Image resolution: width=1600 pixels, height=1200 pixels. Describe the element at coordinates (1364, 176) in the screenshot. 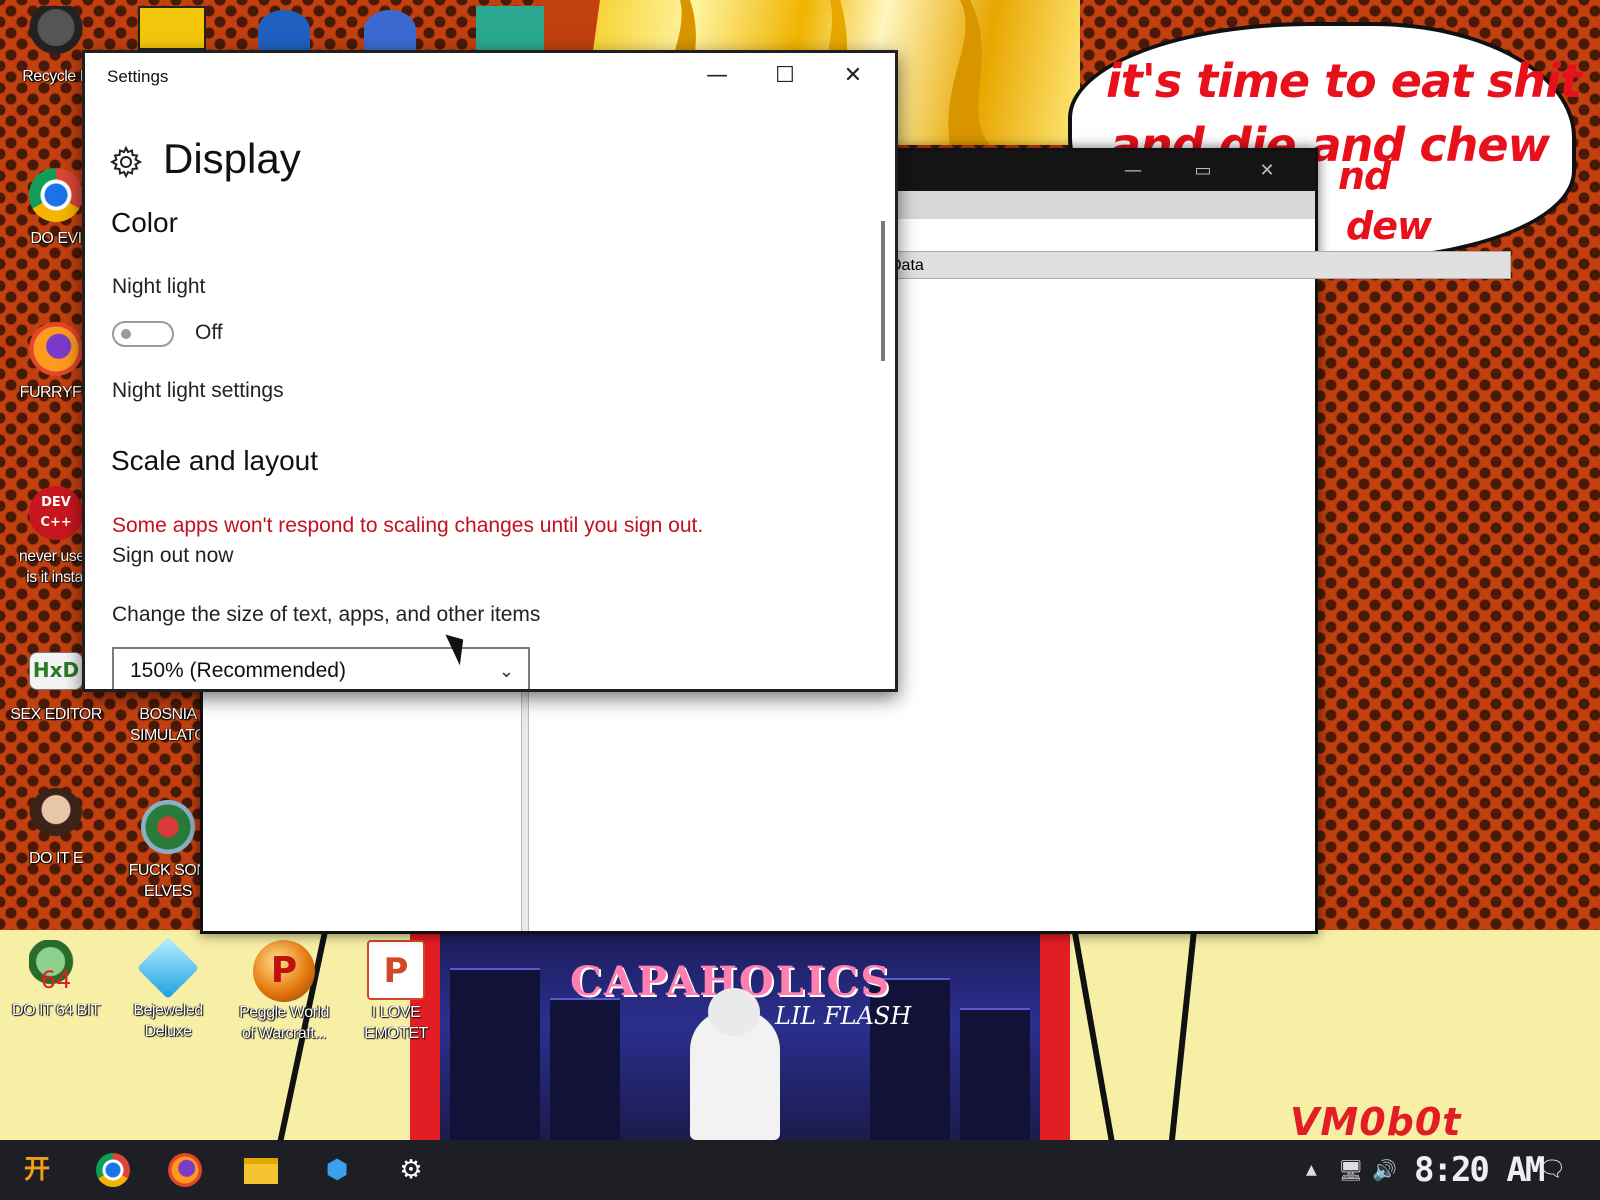

I see `bubble-line-3: nd` at that location.